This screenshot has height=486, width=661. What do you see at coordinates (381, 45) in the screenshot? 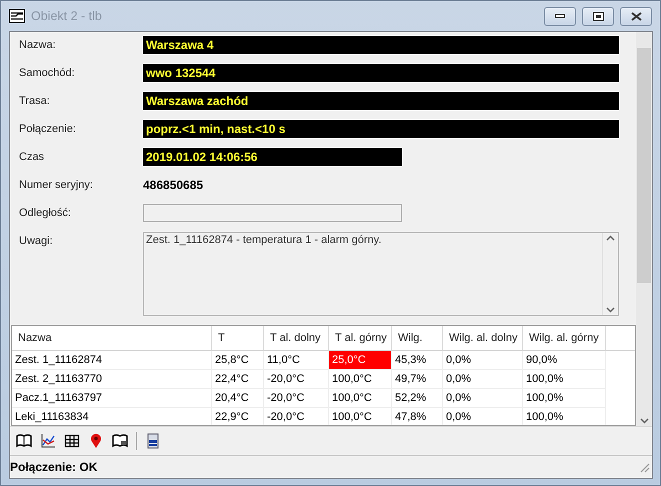
I see `value-display: Warszawa 4` at bounding box center [381, 45].